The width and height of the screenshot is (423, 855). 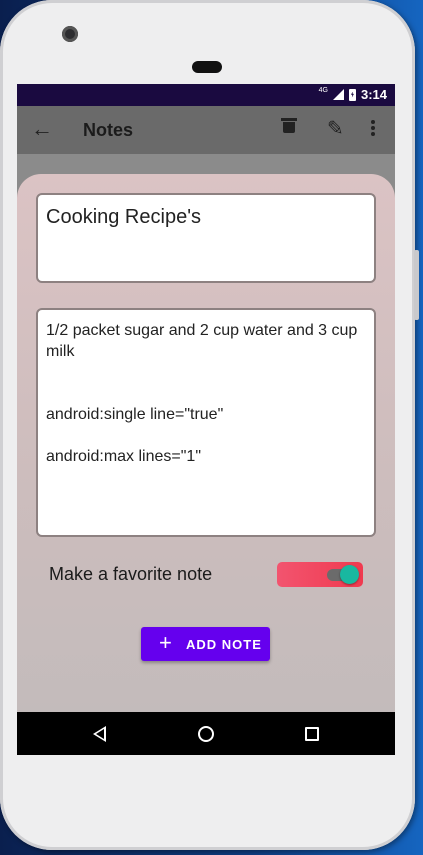 What do you see at coordinates (224, 644) in the screenshot?
I see `add-note-label: ADD NOTE` at bounding box center [224, 644].